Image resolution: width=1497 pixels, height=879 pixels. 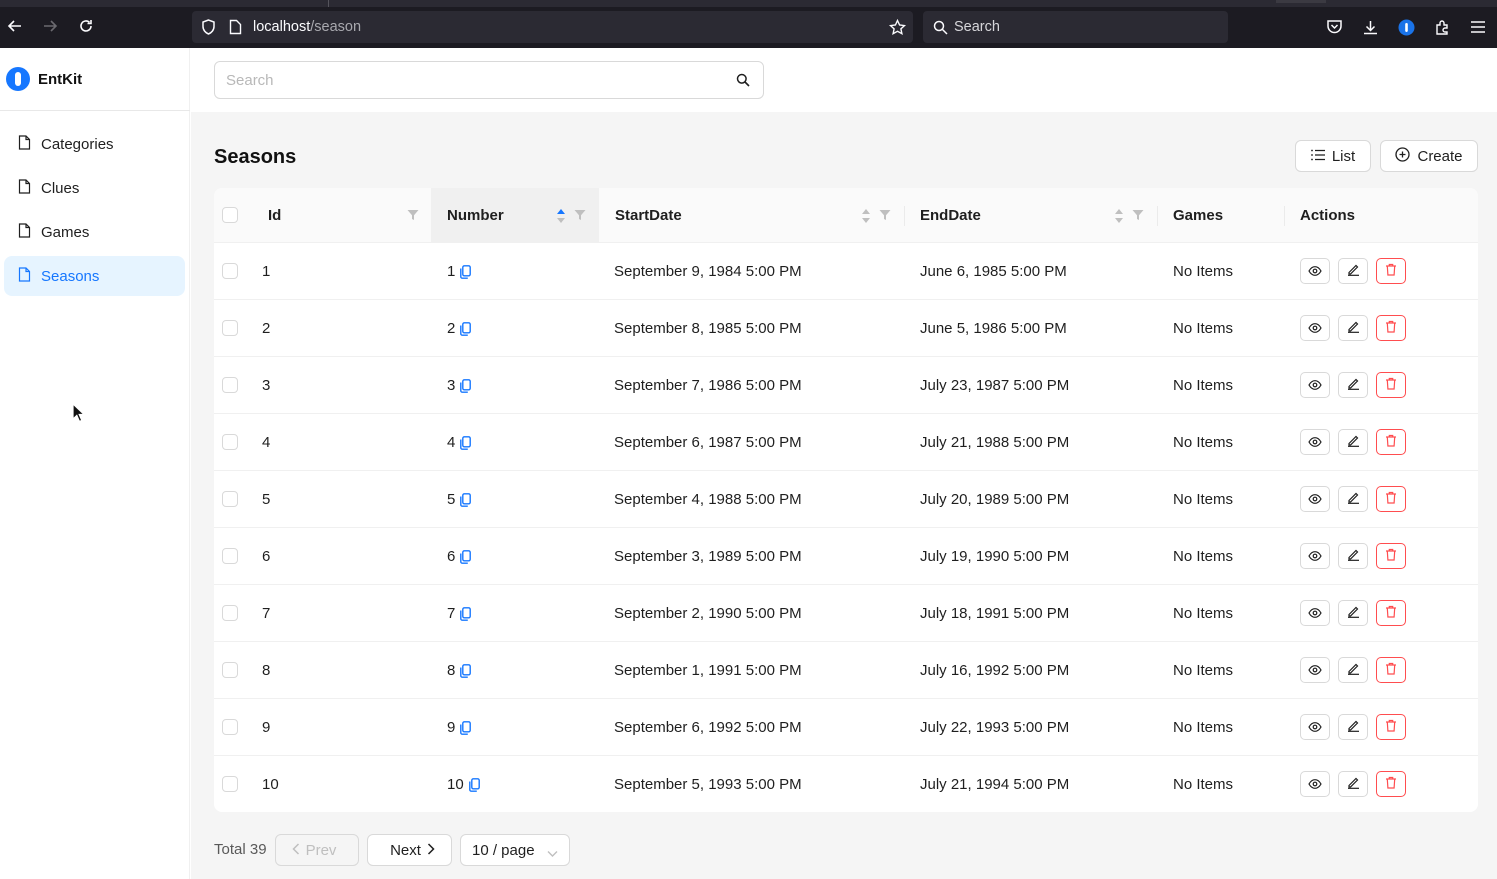 I want to click on url-text: localhost/season, so click(x=307, y=27).